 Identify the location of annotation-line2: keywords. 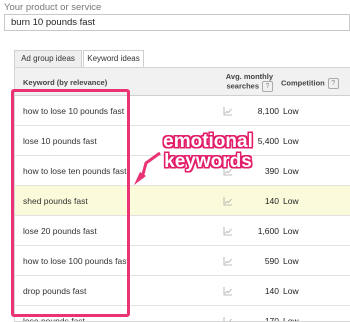
(208, 161).